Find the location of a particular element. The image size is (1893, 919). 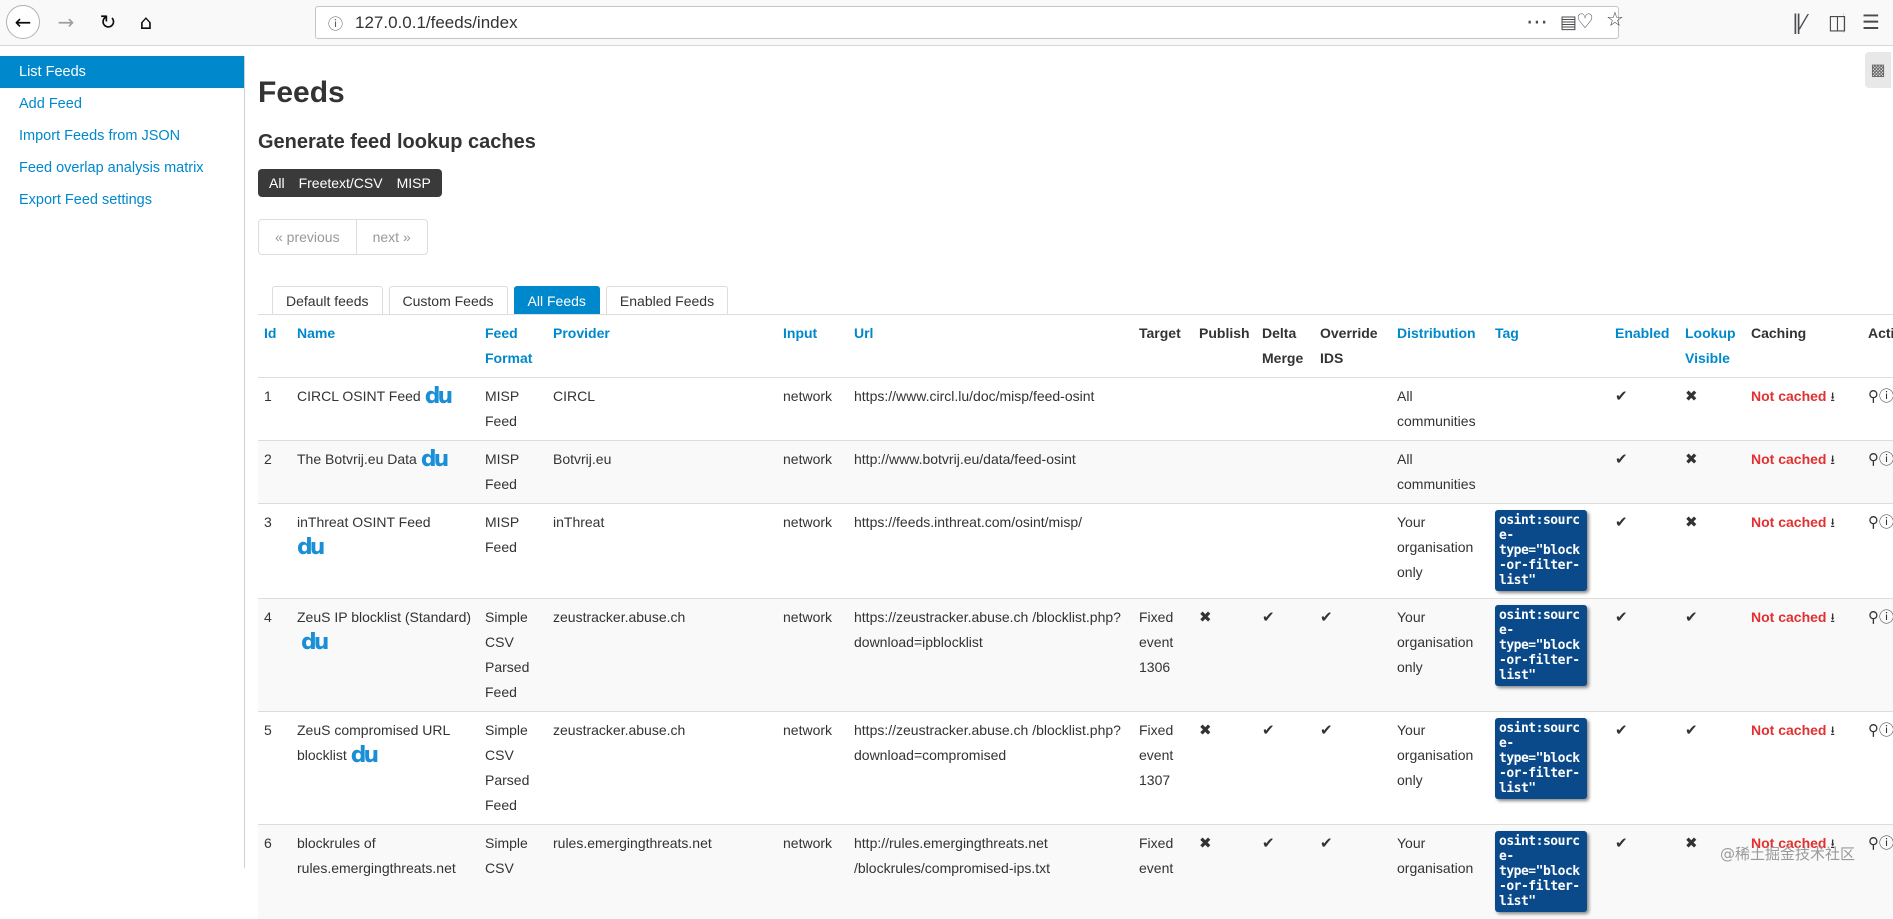

address-bar: ⓘ 127.0.0.1/feeds/index ▤ ⋯ is located at coordinates (967, 22).